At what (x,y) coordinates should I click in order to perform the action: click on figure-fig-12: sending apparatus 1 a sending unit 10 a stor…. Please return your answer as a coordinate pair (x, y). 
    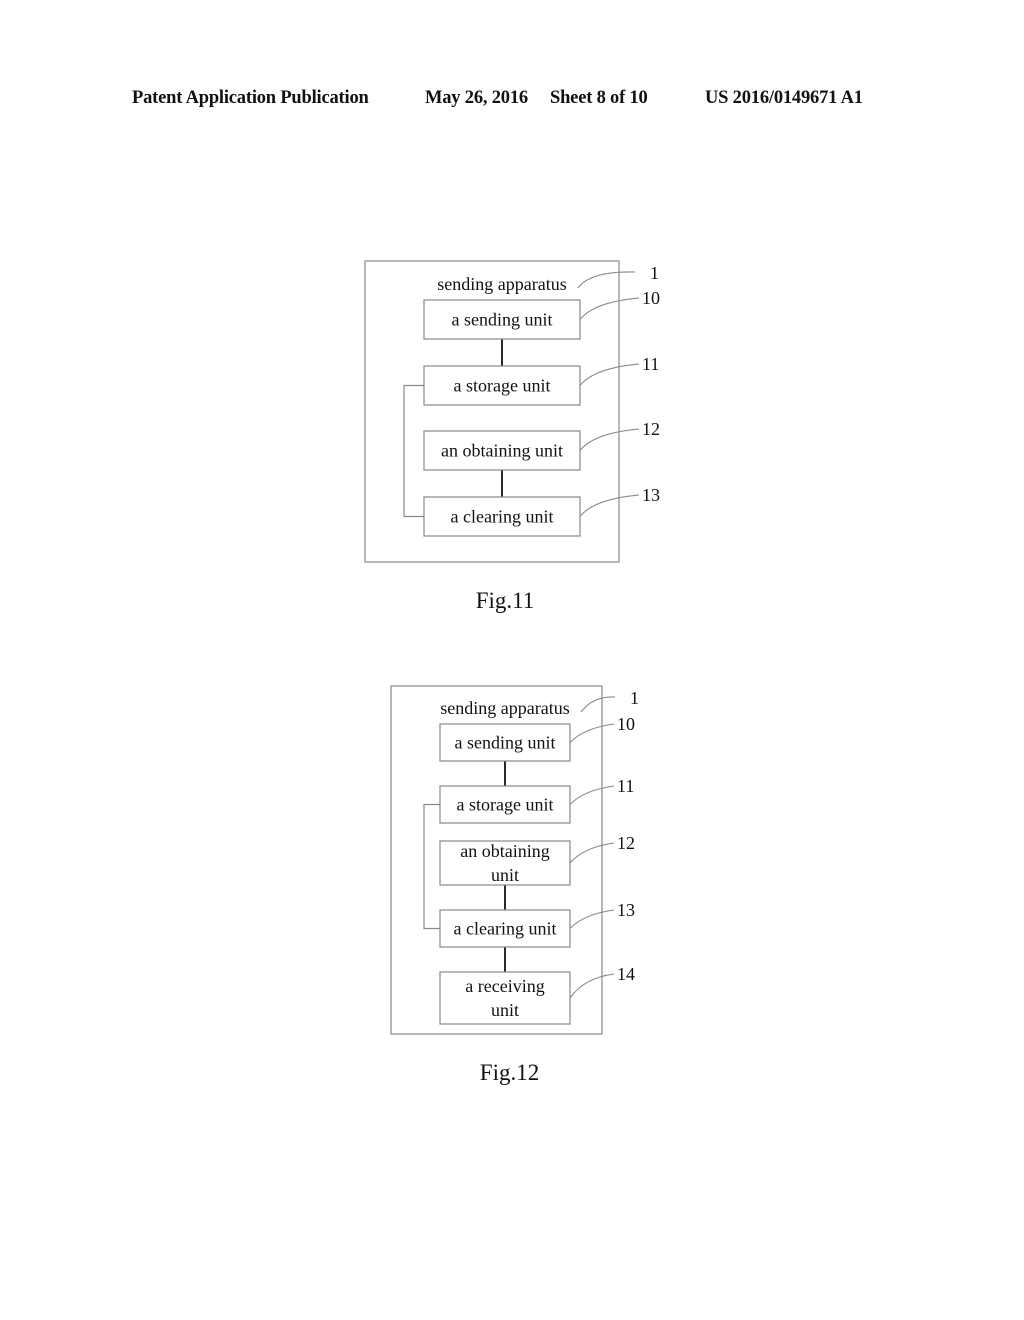
    Looking at the image, I should click on (514, 885).